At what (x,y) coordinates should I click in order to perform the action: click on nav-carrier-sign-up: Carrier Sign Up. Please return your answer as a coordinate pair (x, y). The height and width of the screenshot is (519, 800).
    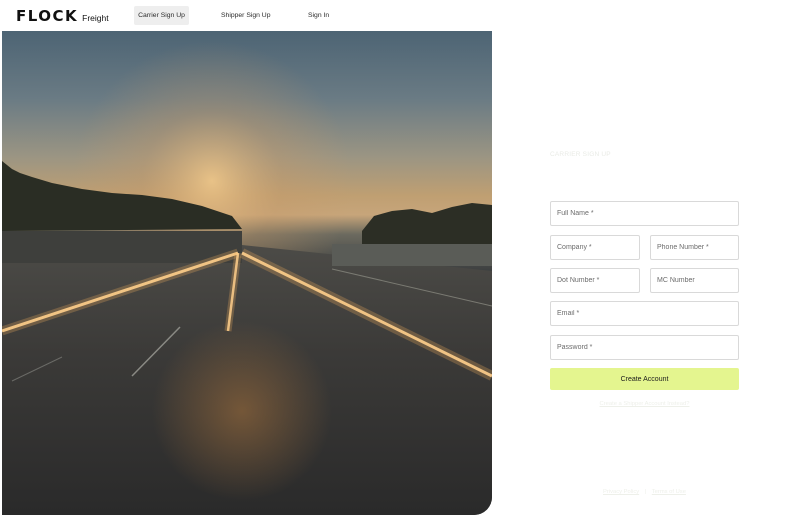
    Looking at the image, I should click on (161, 15).